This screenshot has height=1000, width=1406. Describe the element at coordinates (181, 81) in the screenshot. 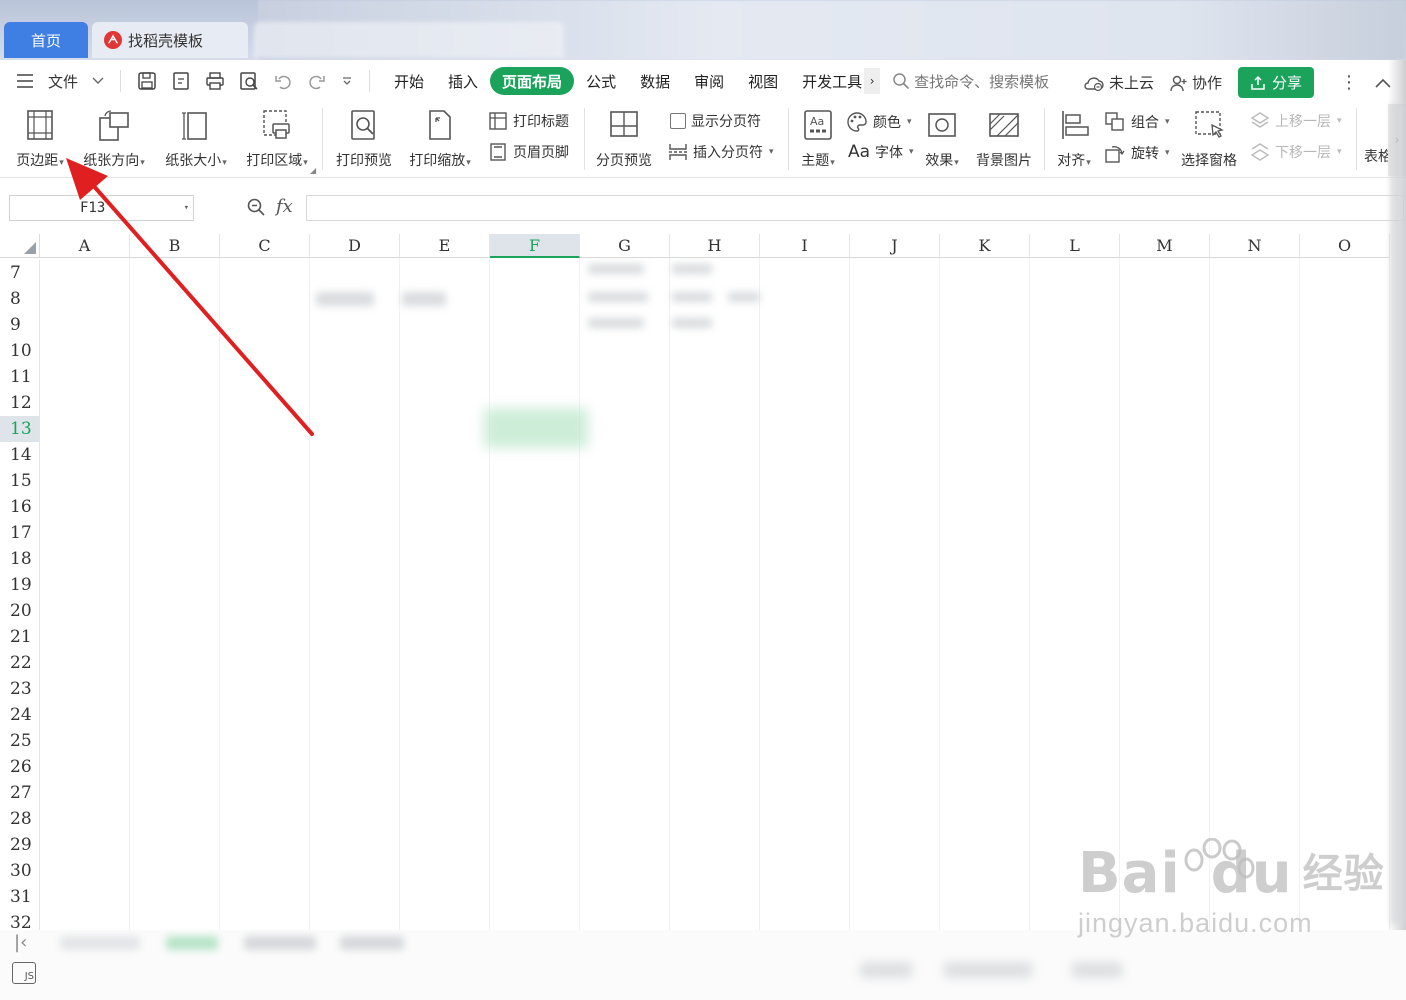

I see `export-pdf-icon` at that location.